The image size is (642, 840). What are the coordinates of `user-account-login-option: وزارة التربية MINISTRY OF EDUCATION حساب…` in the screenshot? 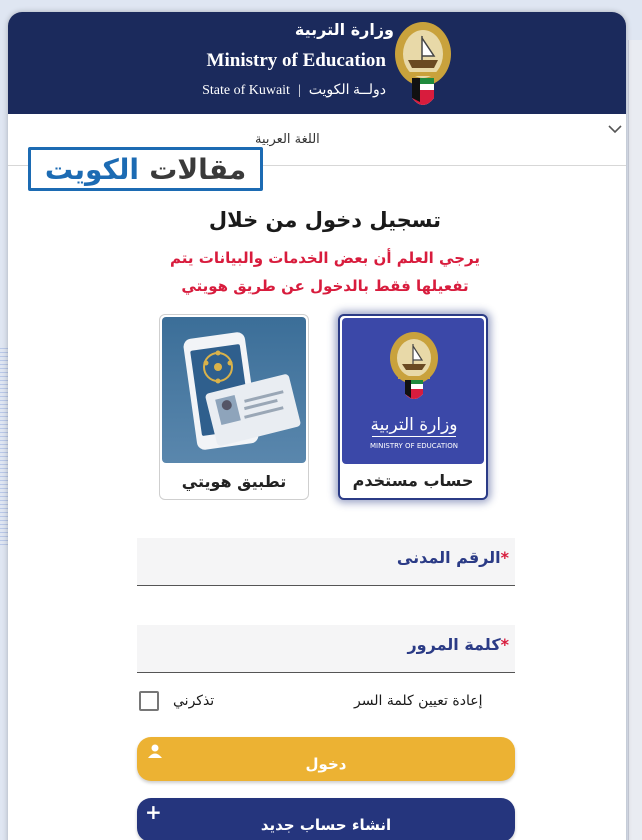 It's located at (413, 407).